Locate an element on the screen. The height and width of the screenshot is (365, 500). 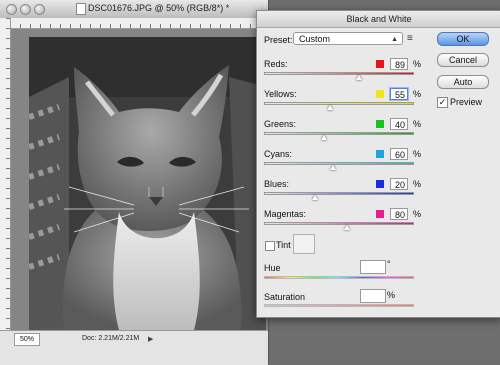
document-info: Doc: 2.21M/2.21M is located at coordinates (110, 338).